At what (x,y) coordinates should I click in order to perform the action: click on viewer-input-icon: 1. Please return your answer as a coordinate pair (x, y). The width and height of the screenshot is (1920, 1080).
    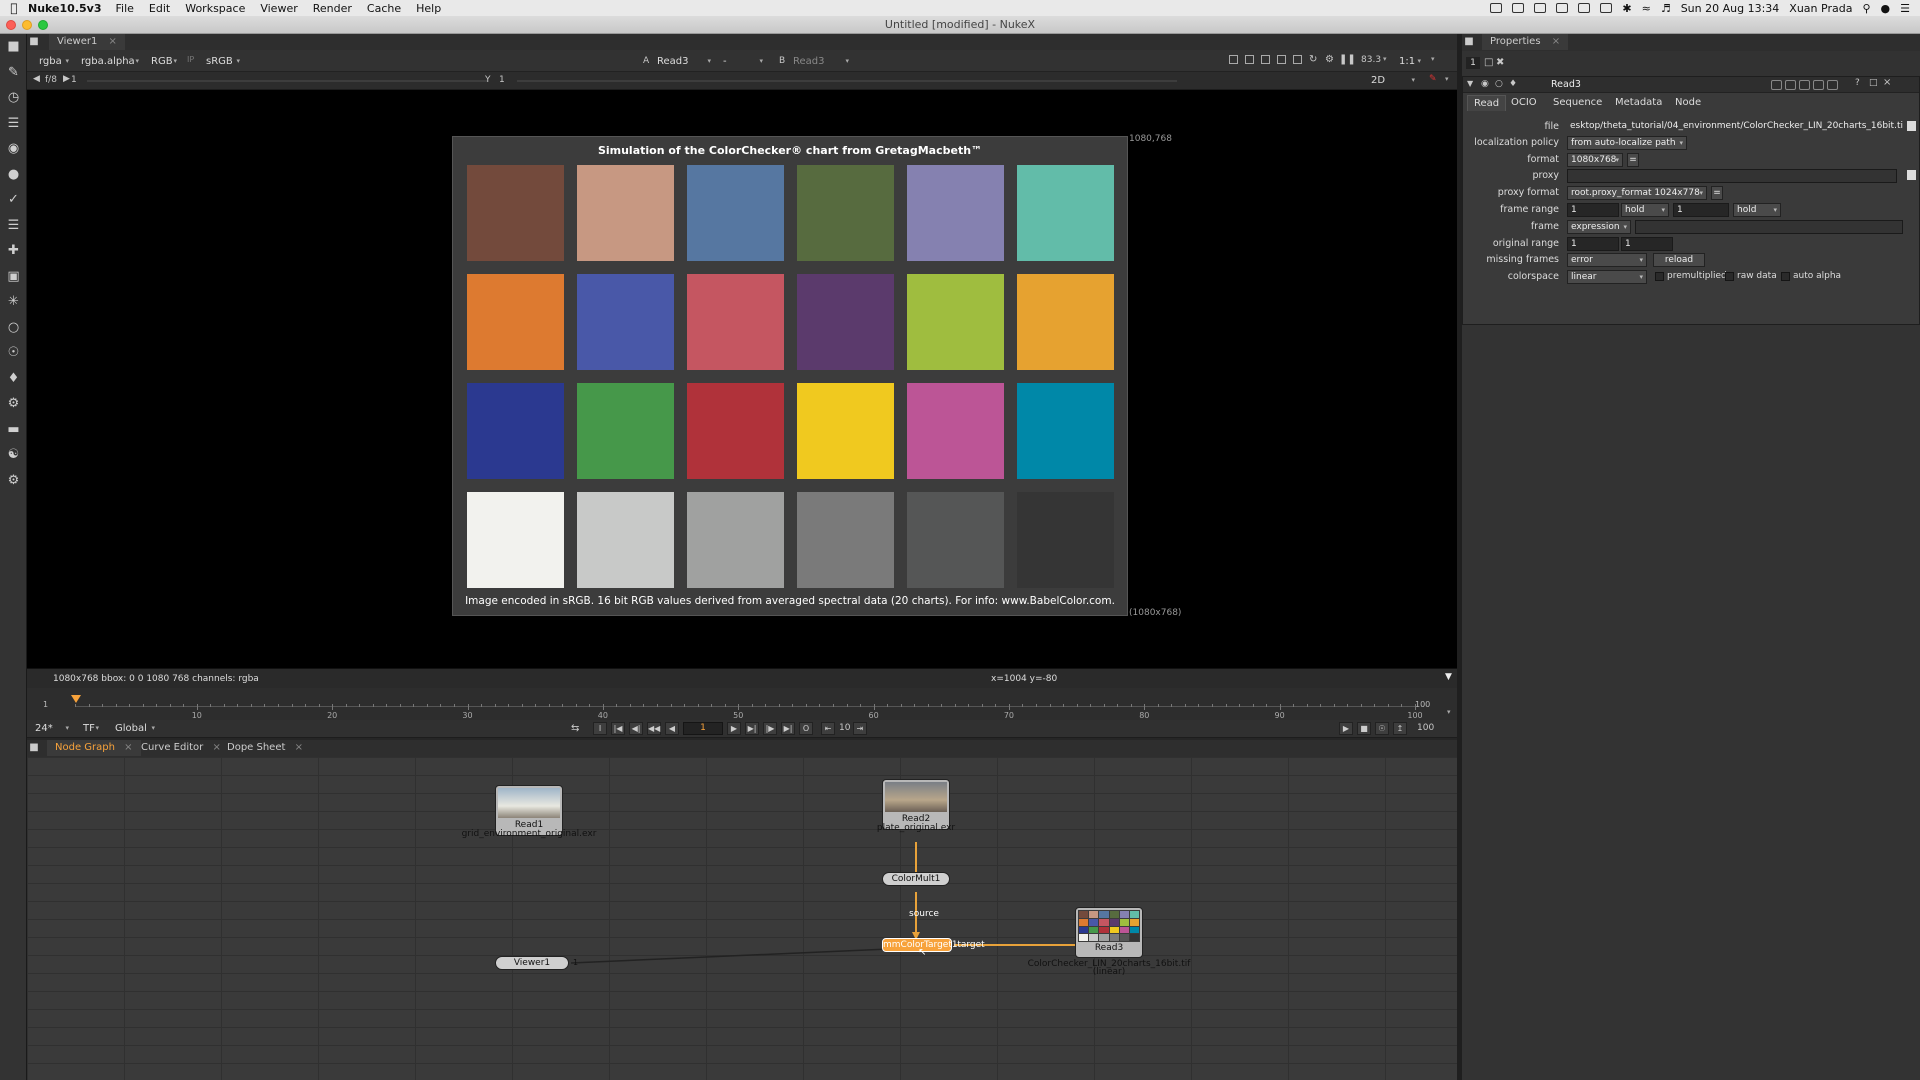
    Looking at the image, I should click on (575, 962).